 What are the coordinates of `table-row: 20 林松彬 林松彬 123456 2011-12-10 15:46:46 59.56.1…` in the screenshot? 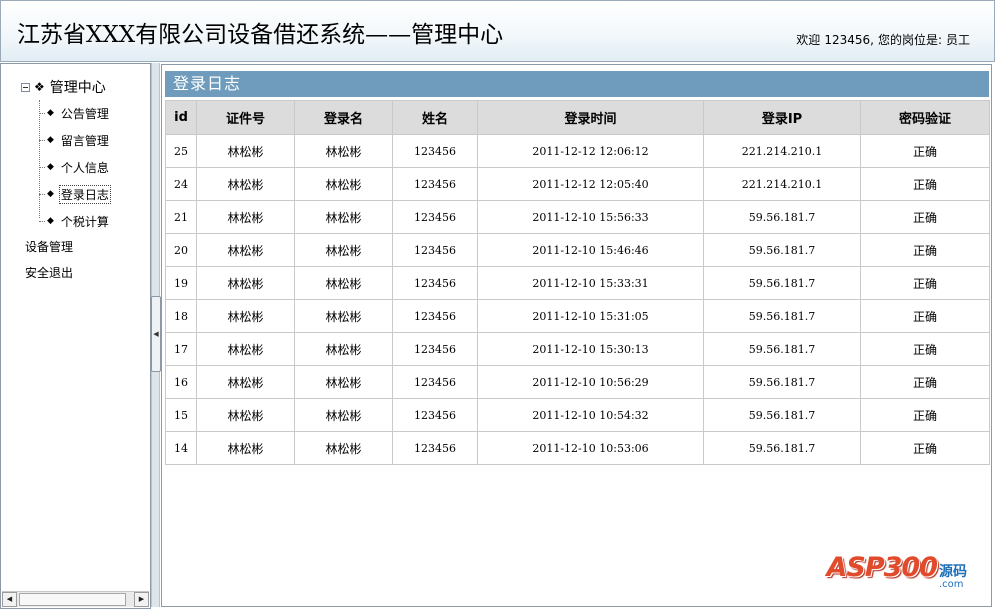 It's located at (577, 250).